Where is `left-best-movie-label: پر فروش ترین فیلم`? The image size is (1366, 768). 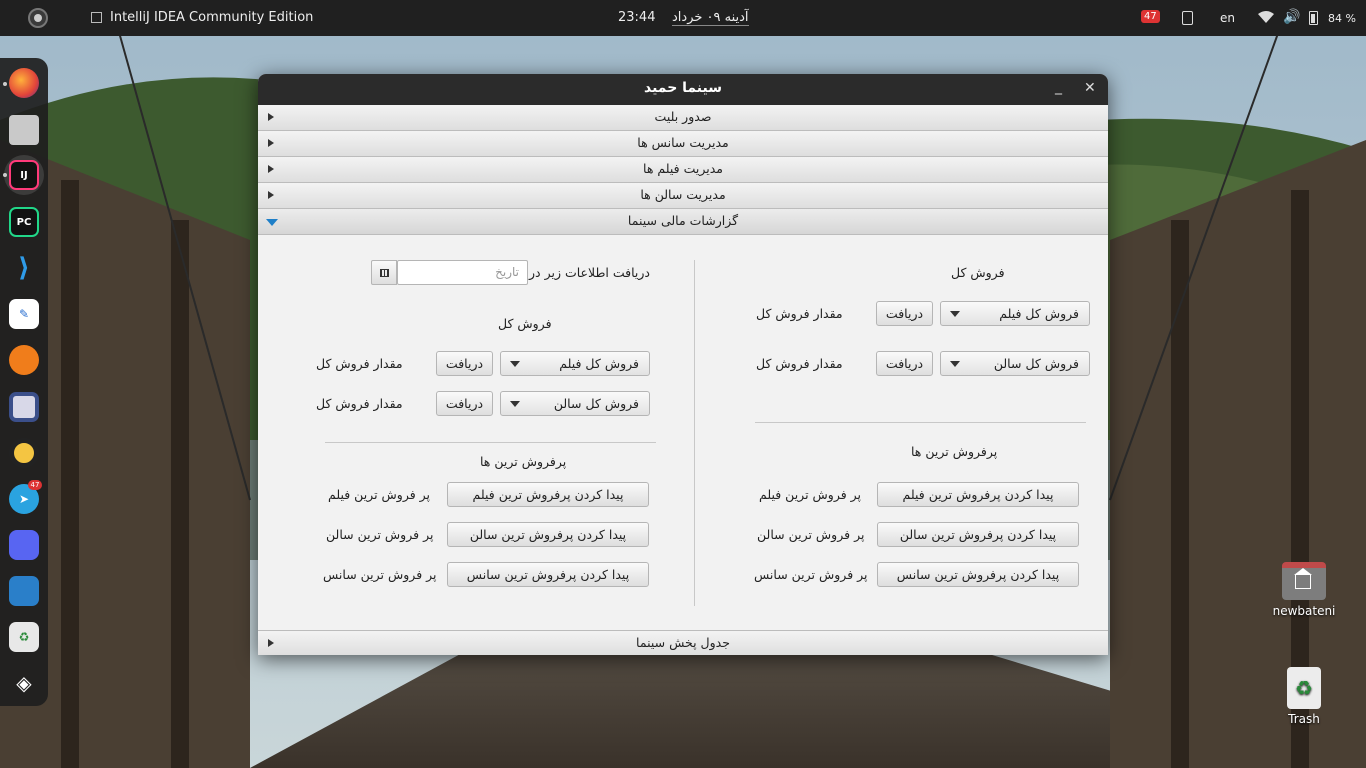 left-best-movie-label: پر فروش ترین فیلم is located at coordinates (379, 494).